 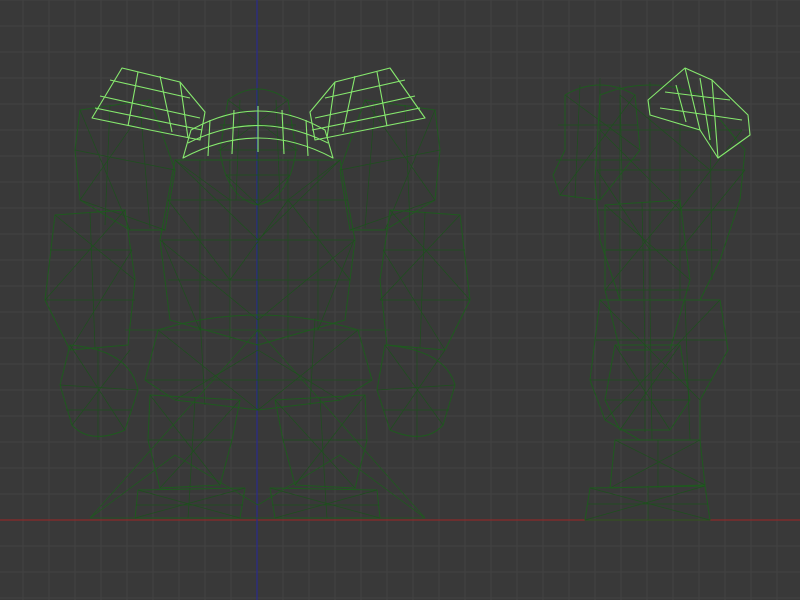 I want to click on side-legs, so click(x=656, y=410).